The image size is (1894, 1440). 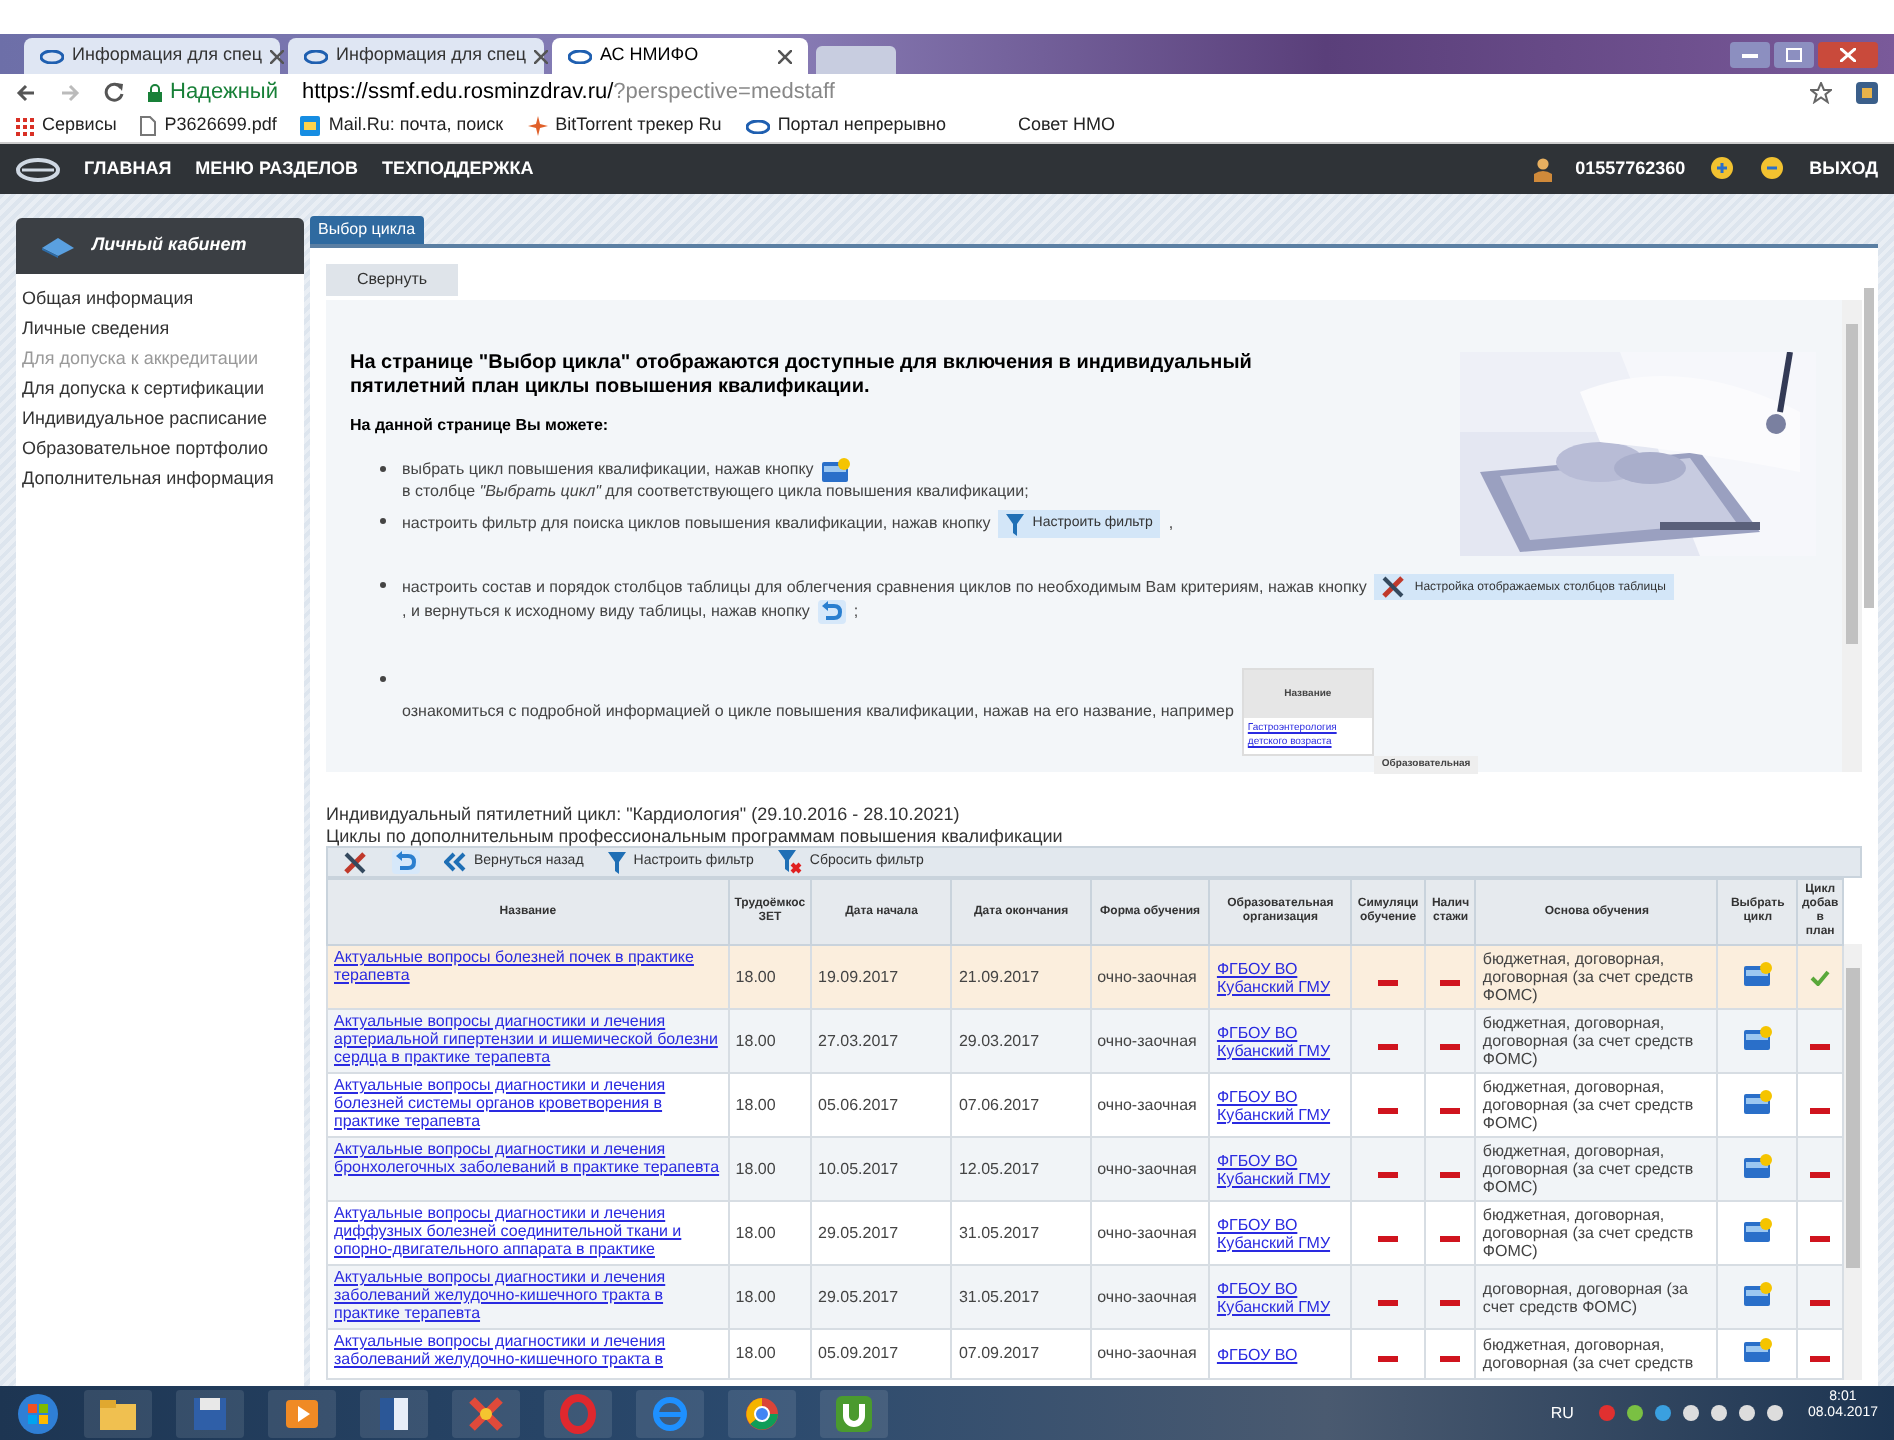 What do you see at coordinates (406, 862) in the screenshot?
I see `undo-button` at bounding box center [406, 862].